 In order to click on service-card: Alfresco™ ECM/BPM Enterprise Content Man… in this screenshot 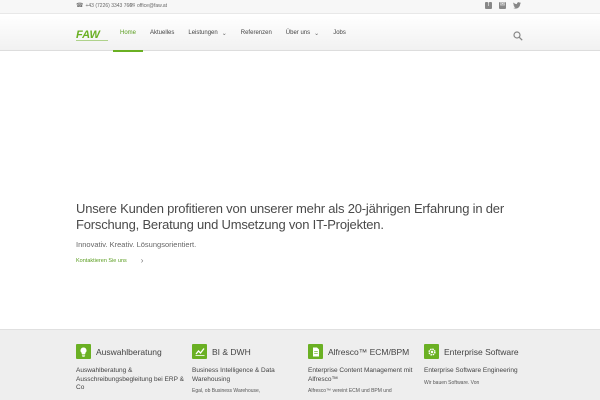, I will do `click(363, 369)`.